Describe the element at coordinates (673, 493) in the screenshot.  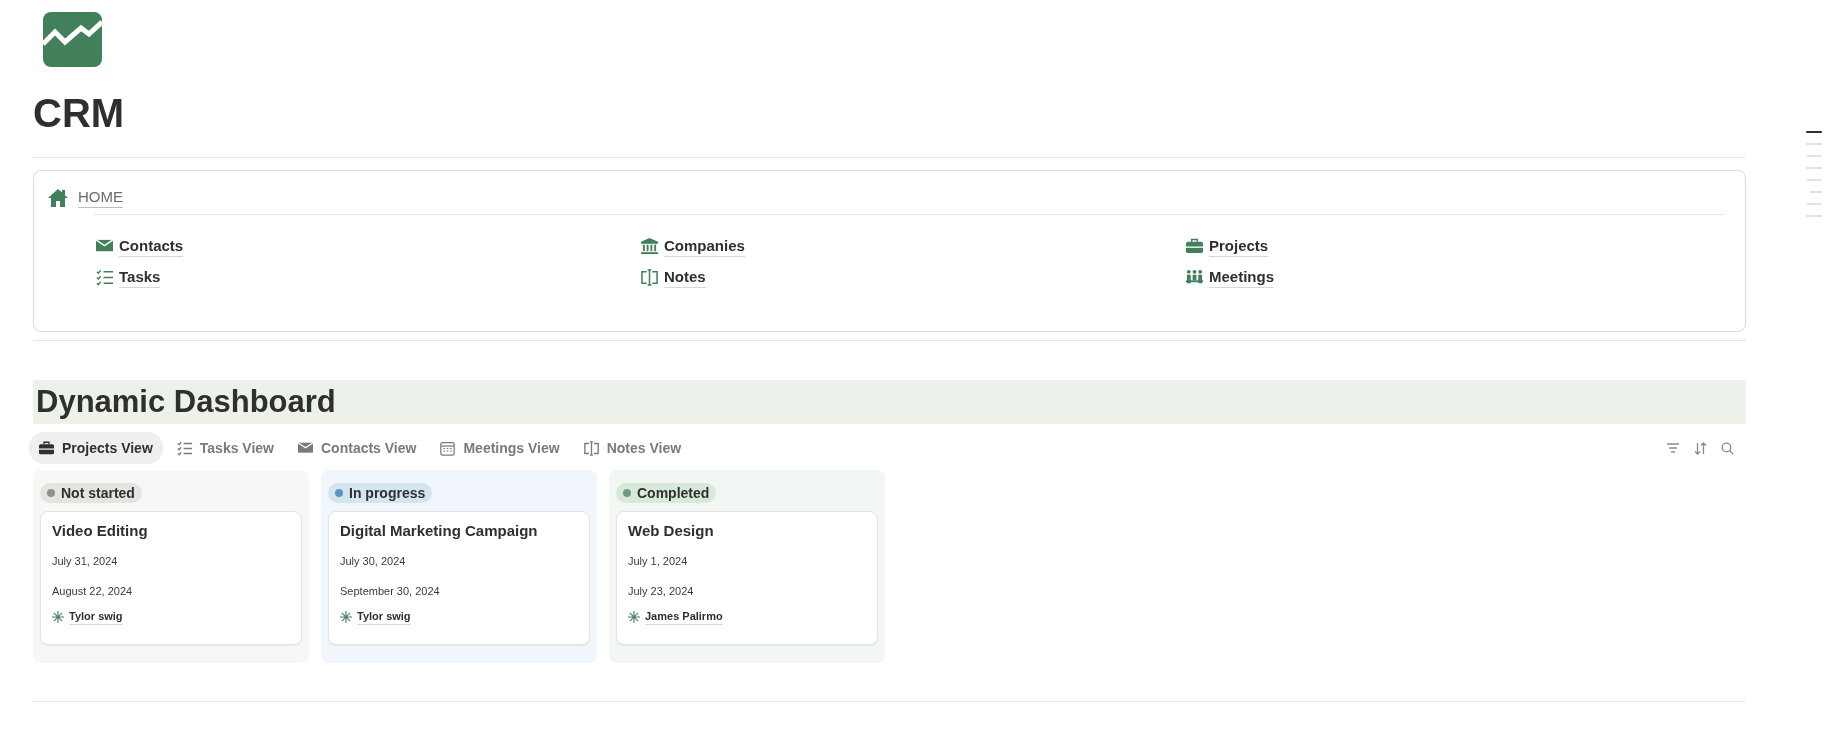
I see `status-label: Completed` at that location.